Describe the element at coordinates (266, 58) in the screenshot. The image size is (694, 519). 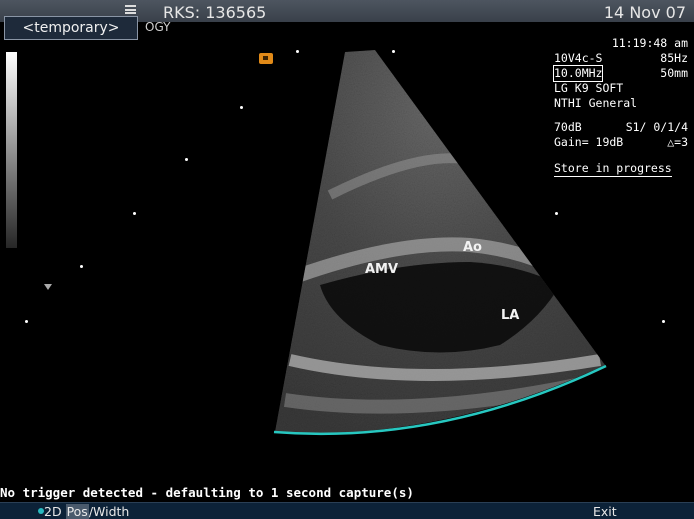
I see `orientation-marker-icon` at that location.